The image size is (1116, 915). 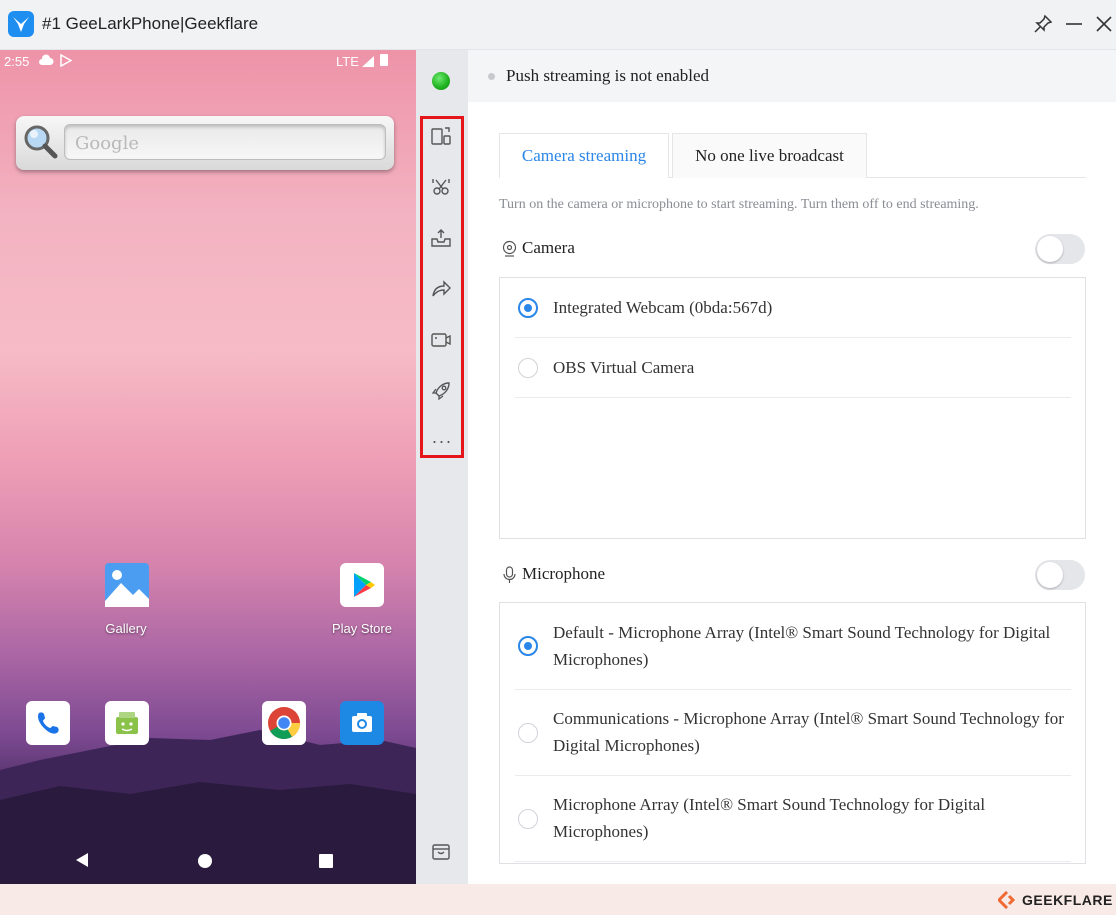 I want to click on microphone-toggle-knob, so click(x=1050, y=575).